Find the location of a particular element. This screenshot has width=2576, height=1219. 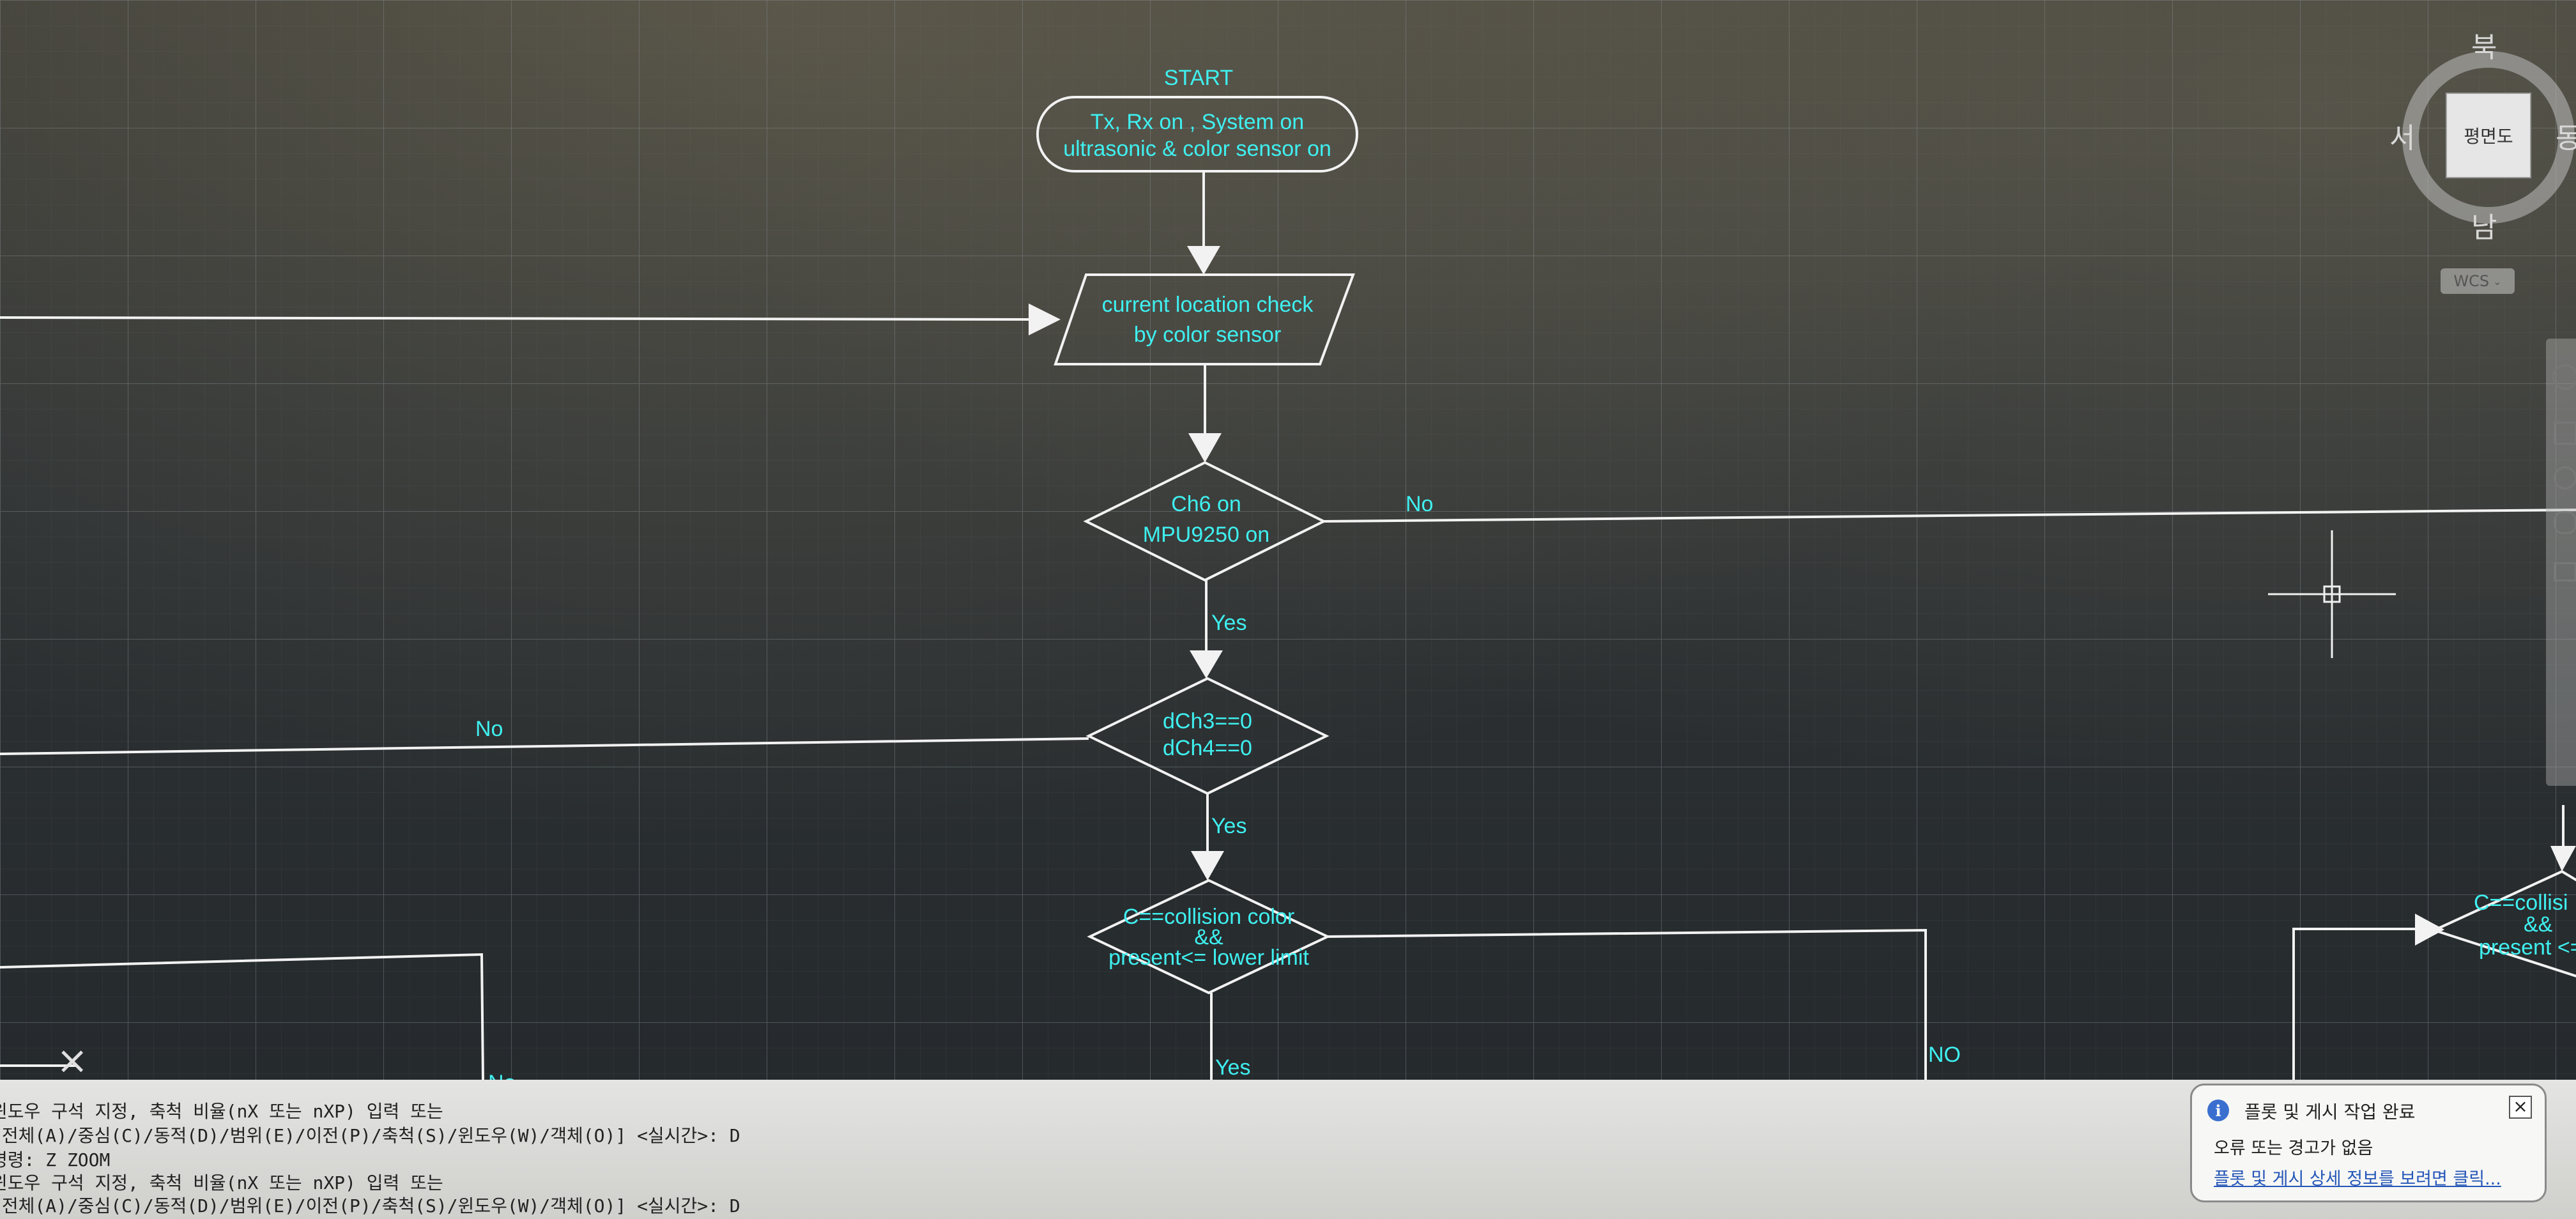

info-icon: i is located at coordinates (2218, 1110).